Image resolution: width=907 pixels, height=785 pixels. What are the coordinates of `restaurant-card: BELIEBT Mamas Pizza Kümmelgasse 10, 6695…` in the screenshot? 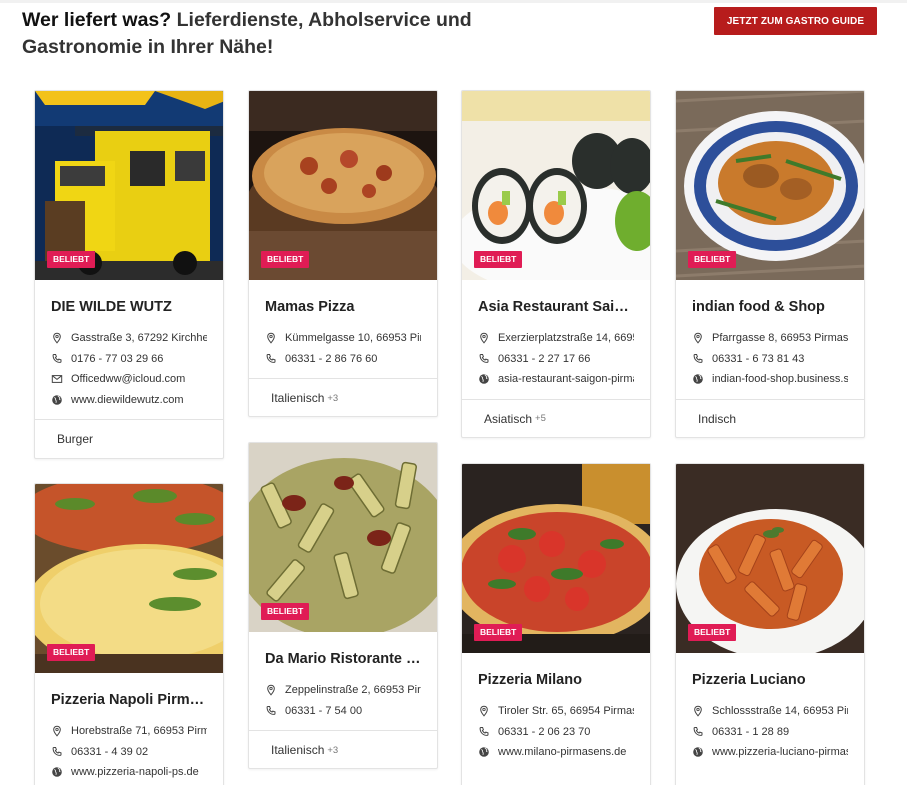 It's located at (343, 253).